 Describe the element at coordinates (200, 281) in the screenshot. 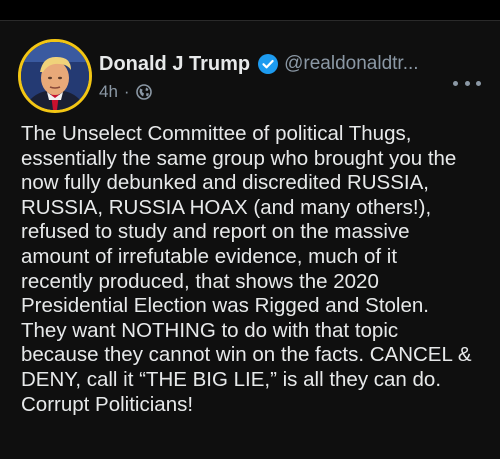

I see `post-body-line: recently produced, that shows the 2020` at that location.